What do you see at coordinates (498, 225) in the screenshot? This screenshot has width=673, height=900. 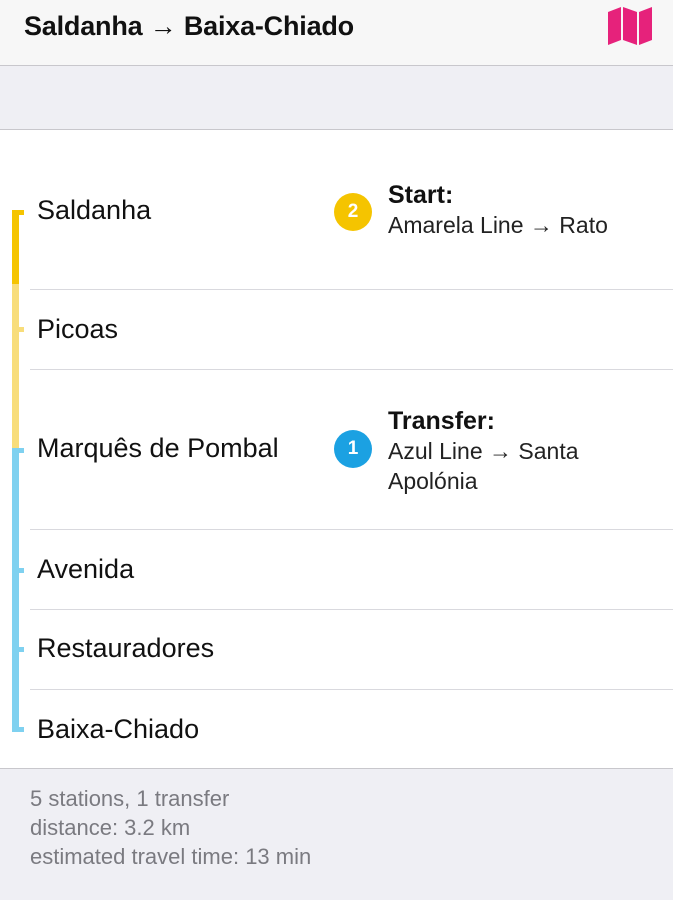 I see `start-direction: Amarela Line → Rato` at bounding box center [498, 225].